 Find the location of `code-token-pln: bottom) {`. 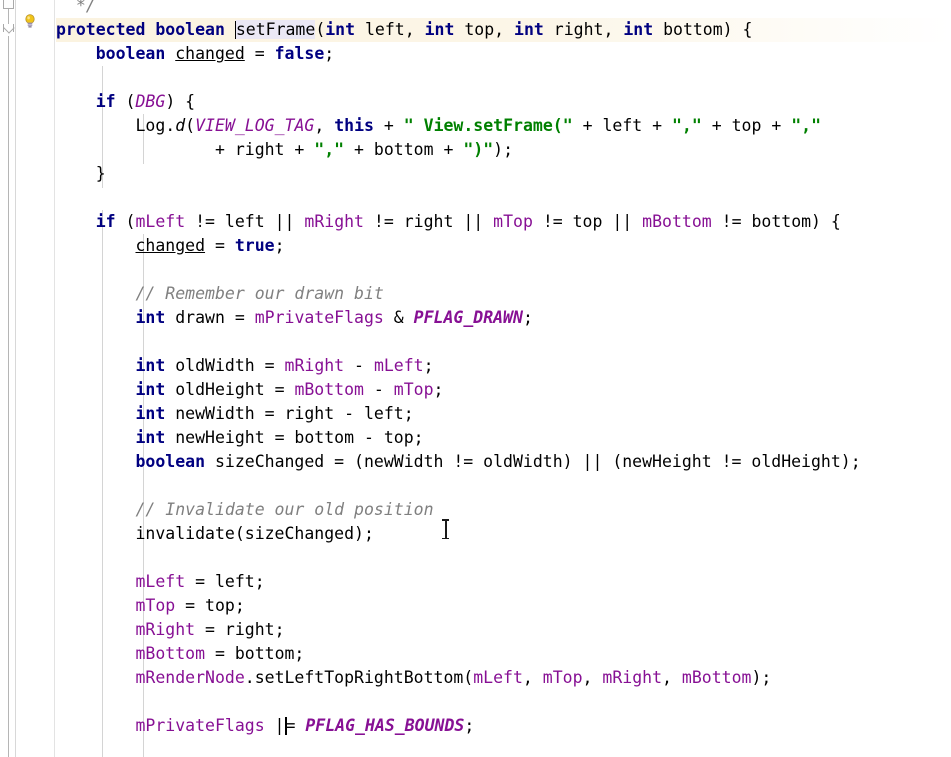

code-token-pln: bottom) { is located at coordinates (703, 29).